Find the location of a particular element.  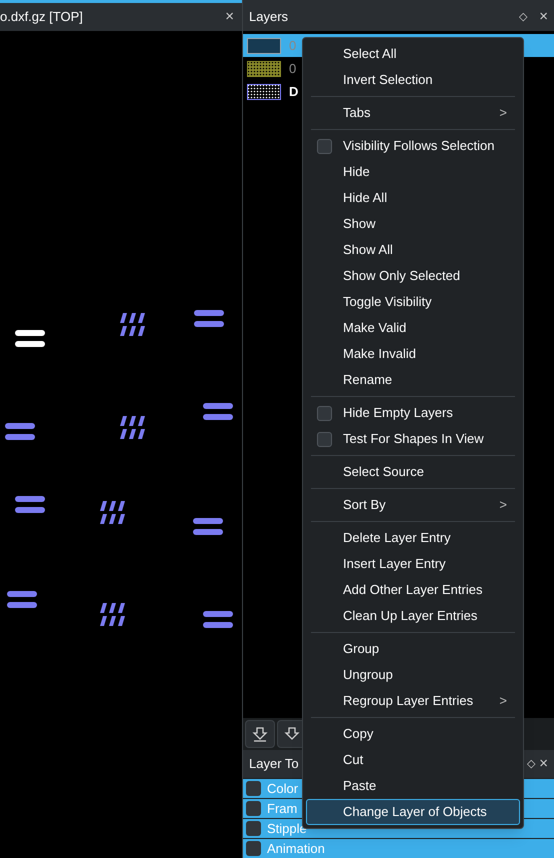

menu-item: Hide Empty Layers is located at coordinates (413, 413).